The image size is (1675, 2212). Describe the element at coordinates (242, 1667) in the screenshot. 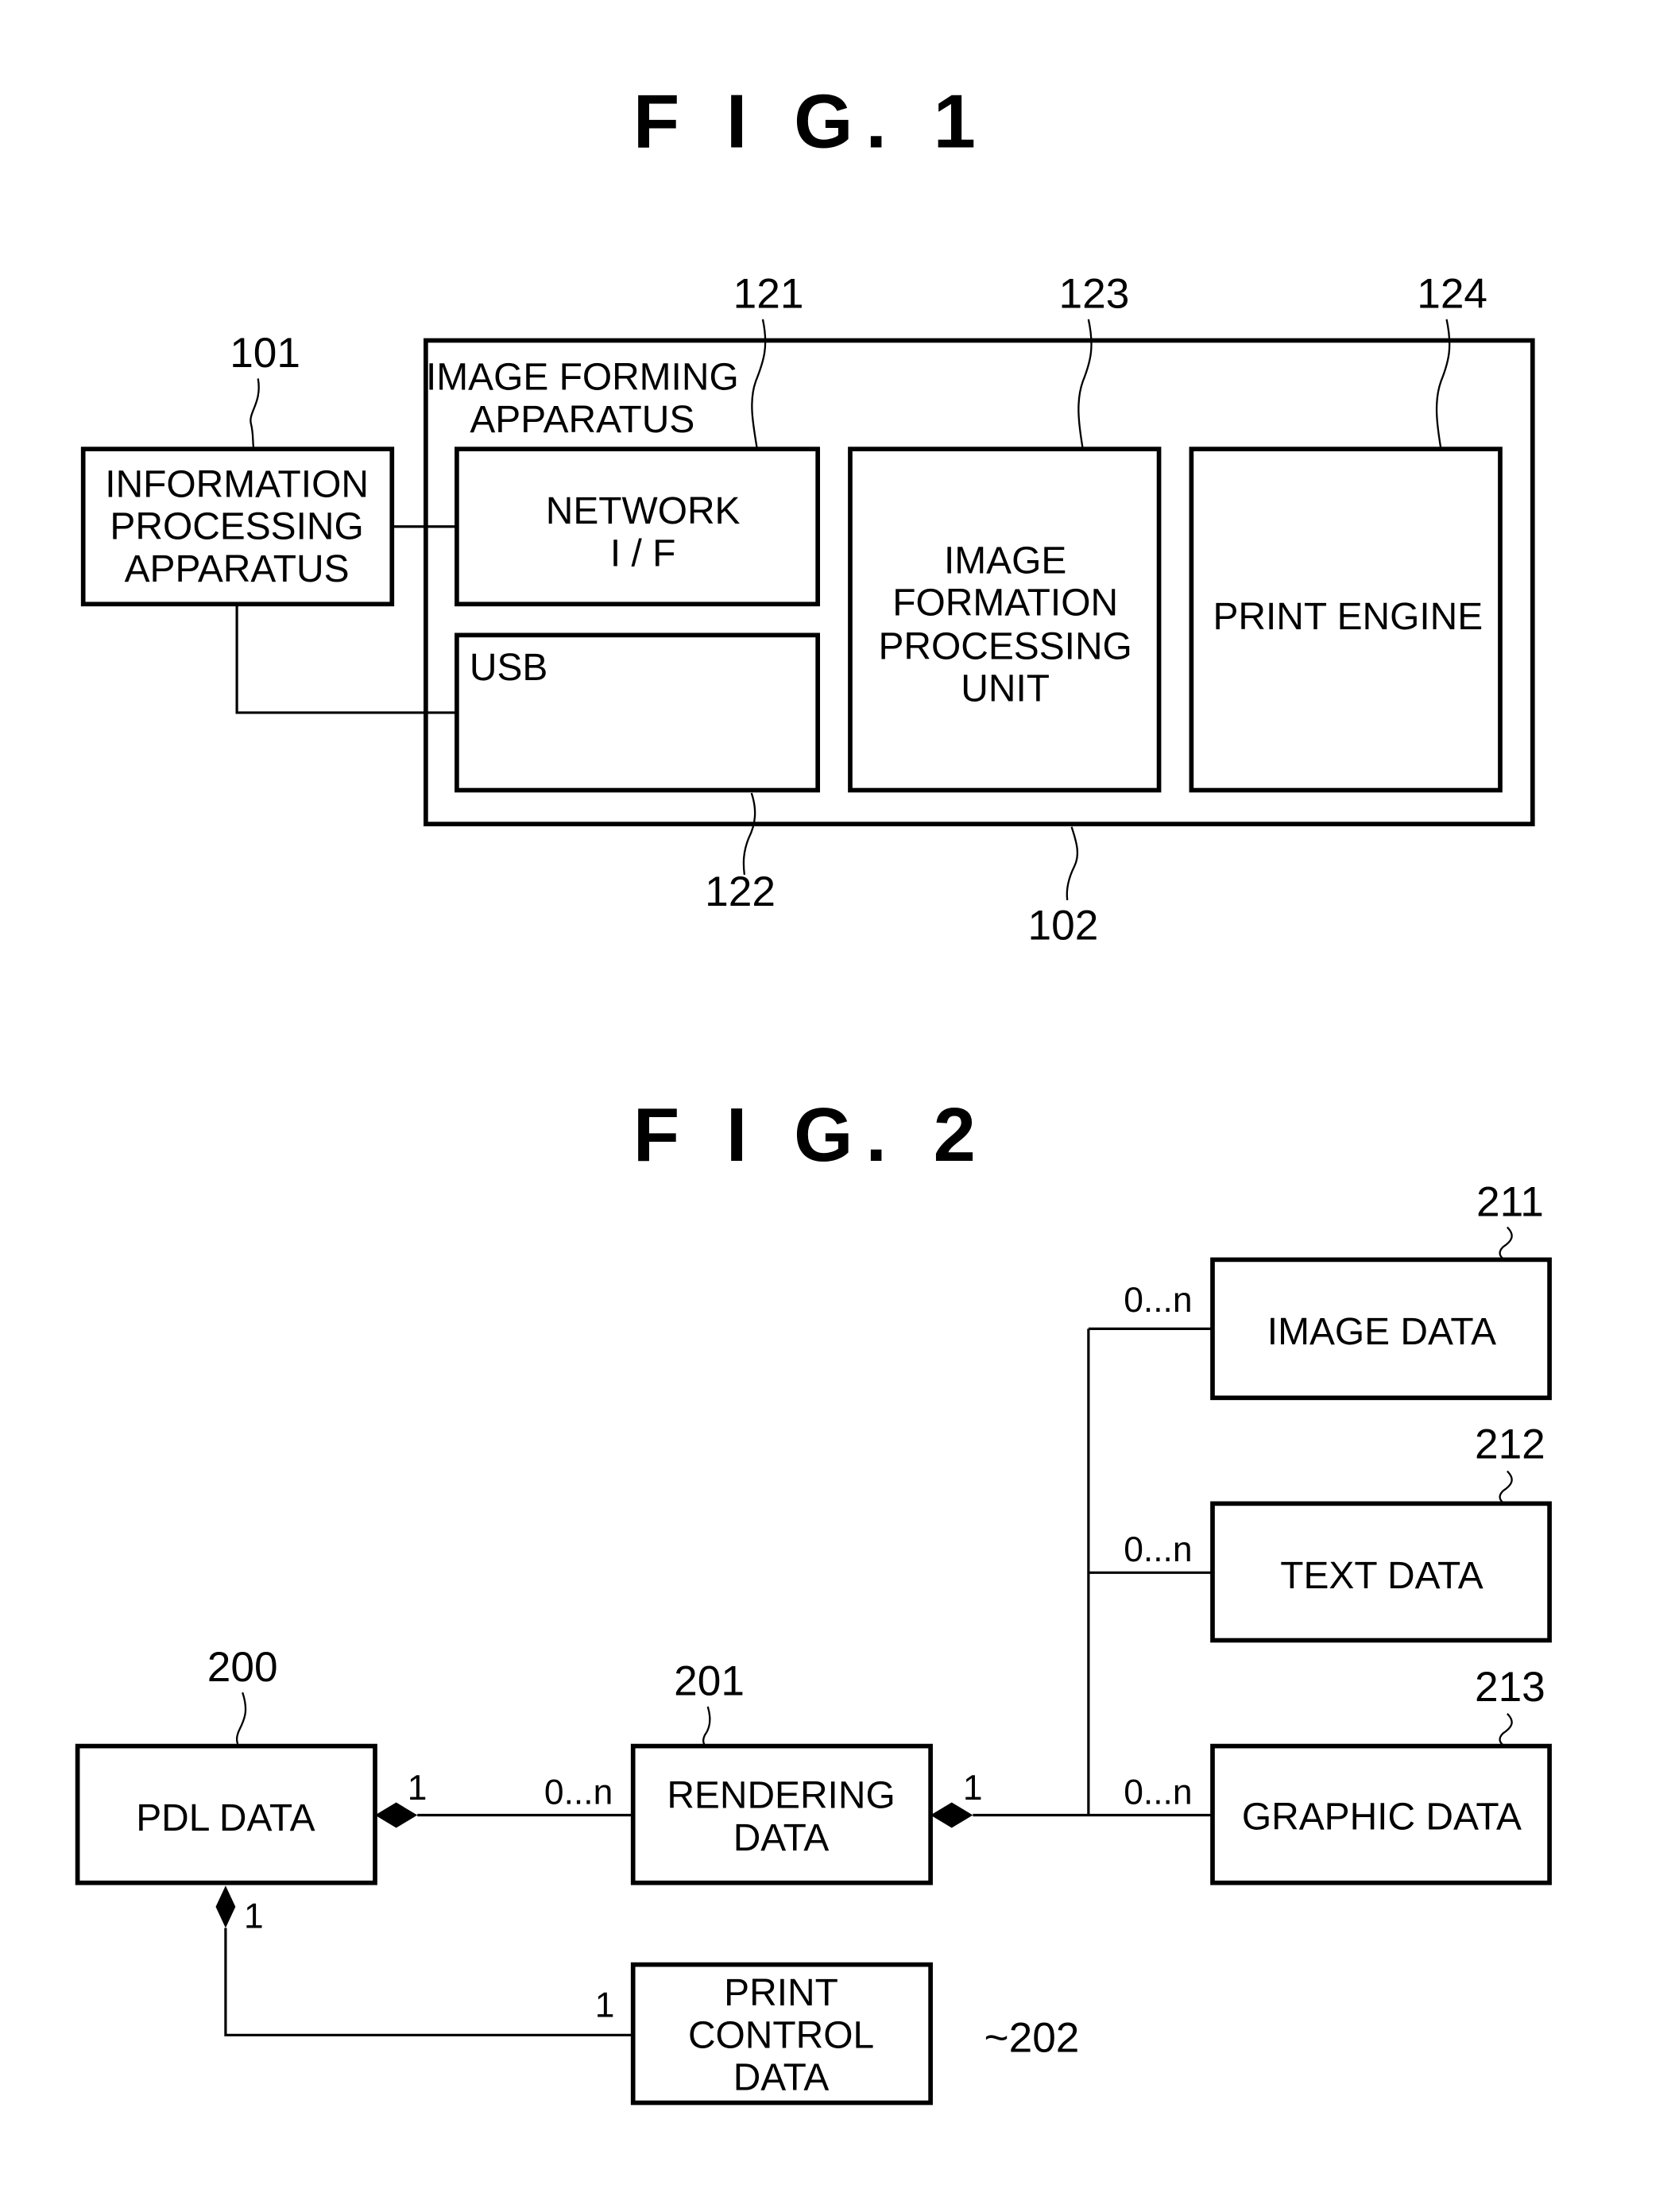

I see `ref-200: 200` at that location.